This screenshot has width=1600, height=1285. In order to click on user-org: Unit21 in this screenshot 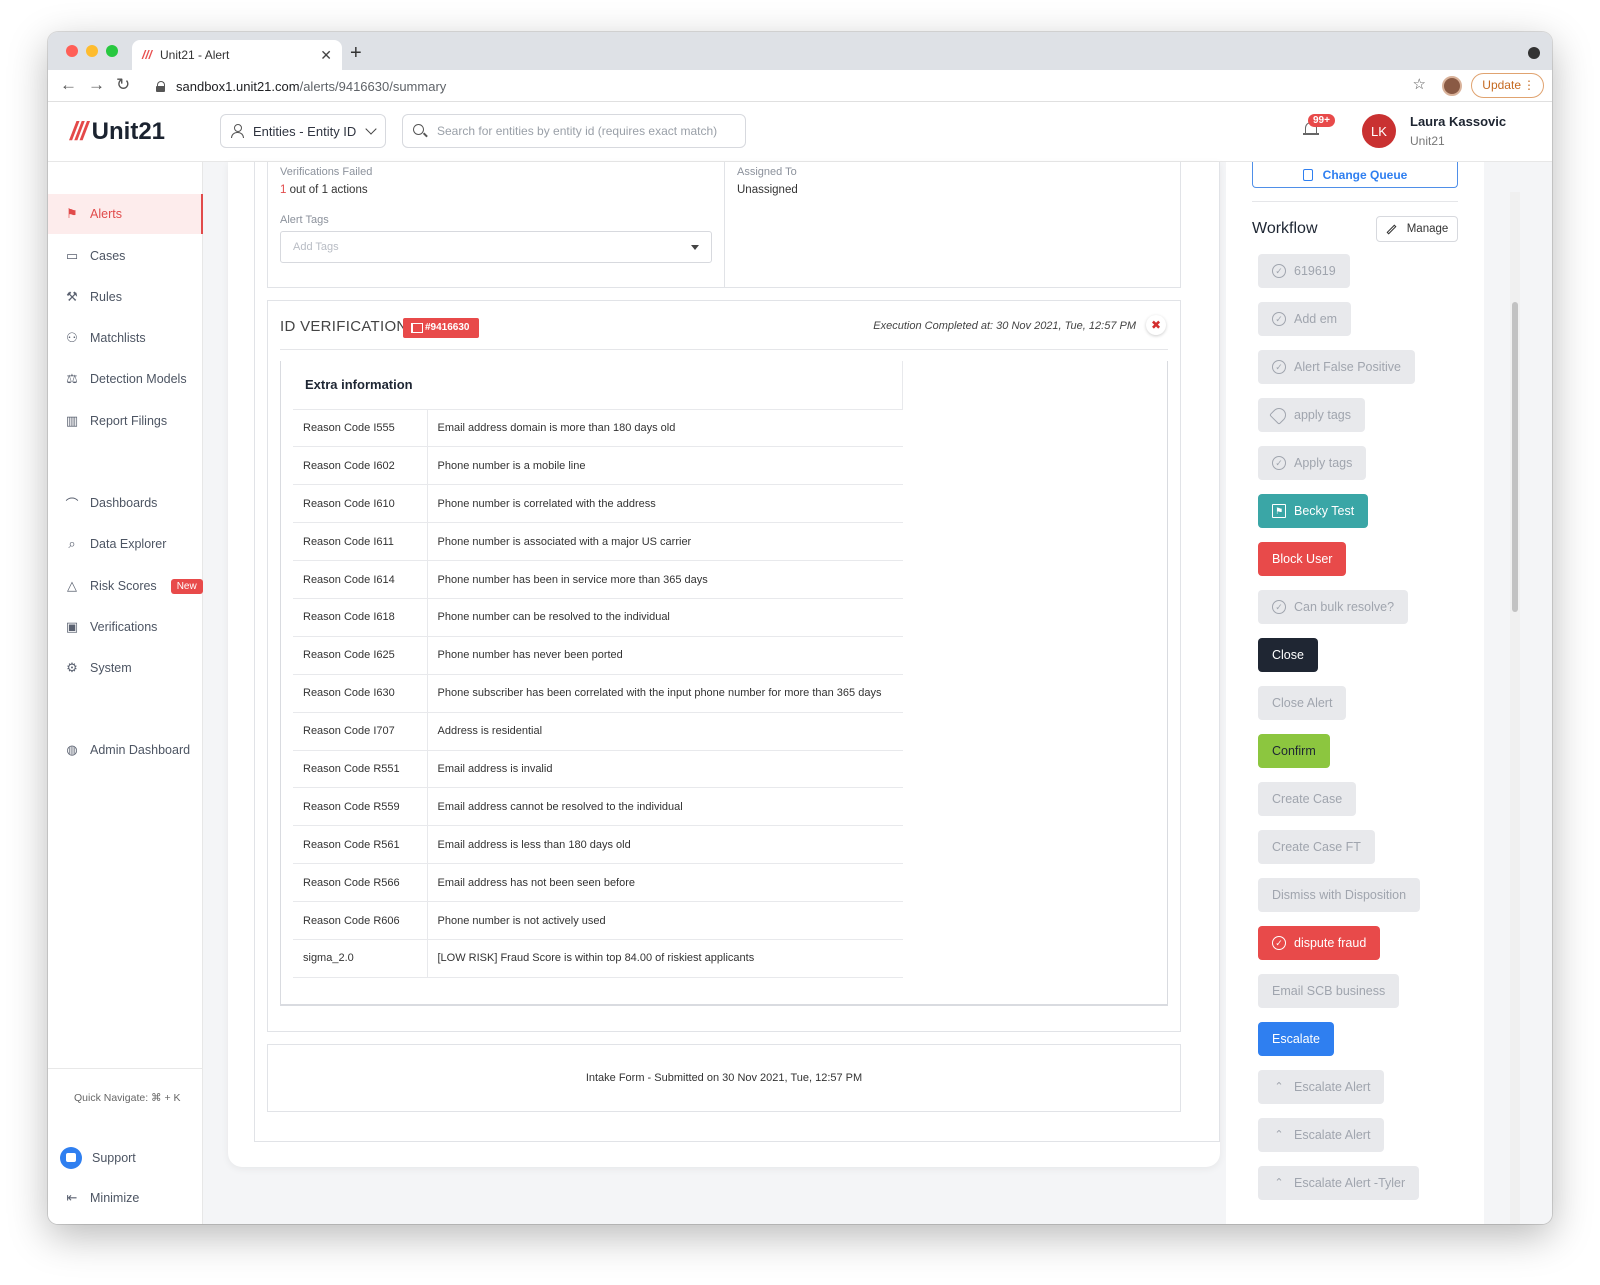, I will do `click(1427, 141)`.